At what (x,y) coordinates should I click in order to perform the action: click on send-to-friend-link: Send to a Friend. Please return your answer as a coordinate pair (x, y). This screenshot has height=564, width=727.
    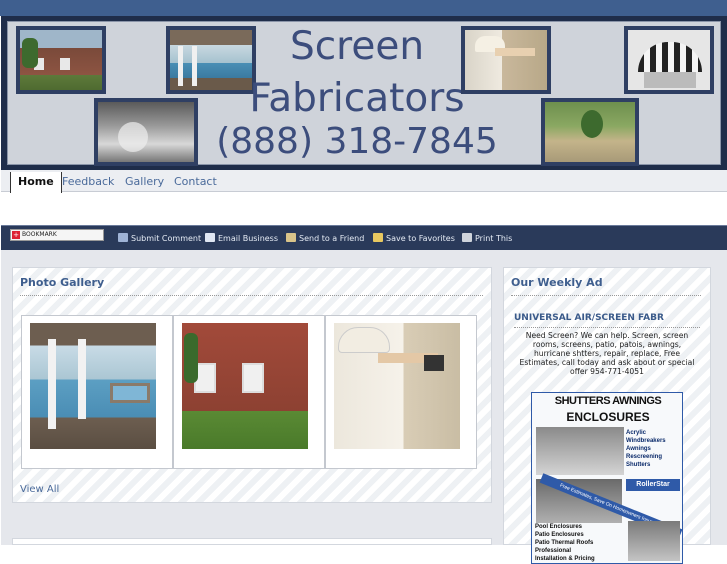
    Looking at the image, I should click on (325, 239).